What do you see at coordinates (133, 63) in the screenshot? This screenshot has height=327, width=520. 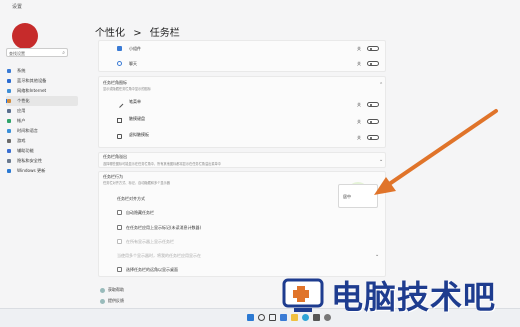 I see `chat-label: 聊天` at bounding box center [133, 63].